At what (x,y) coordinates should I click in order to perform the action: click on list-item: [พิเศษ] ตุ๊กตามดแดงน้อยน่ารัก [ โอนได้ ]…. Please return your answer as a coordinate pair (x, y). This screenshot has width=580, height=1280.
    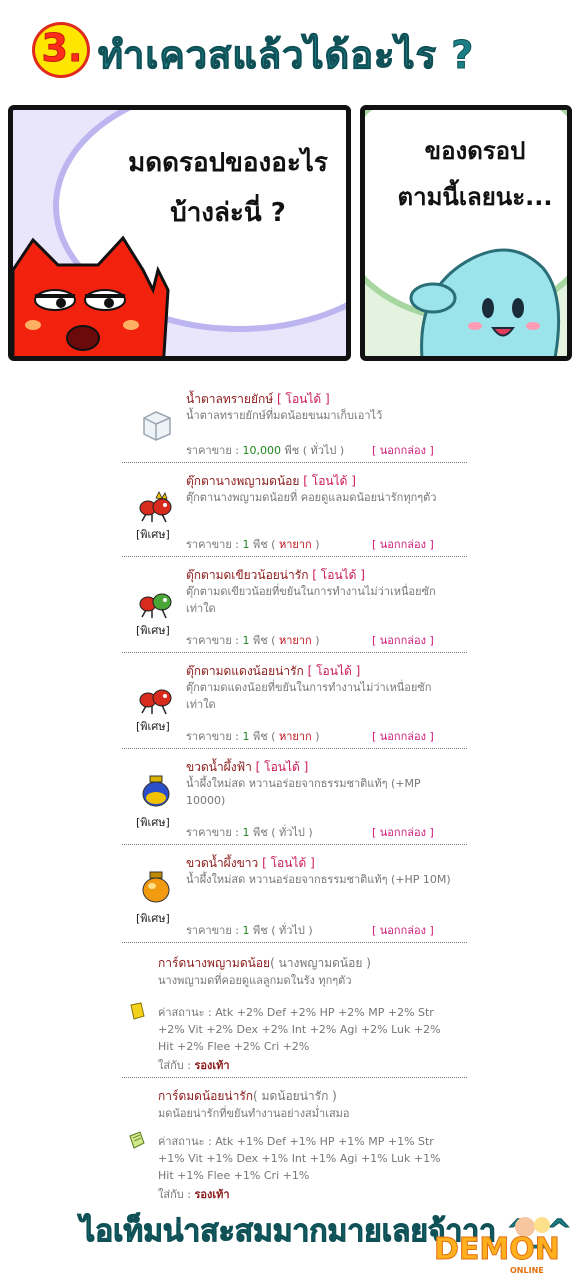
    Looking at the image, I should click on (294, 700).